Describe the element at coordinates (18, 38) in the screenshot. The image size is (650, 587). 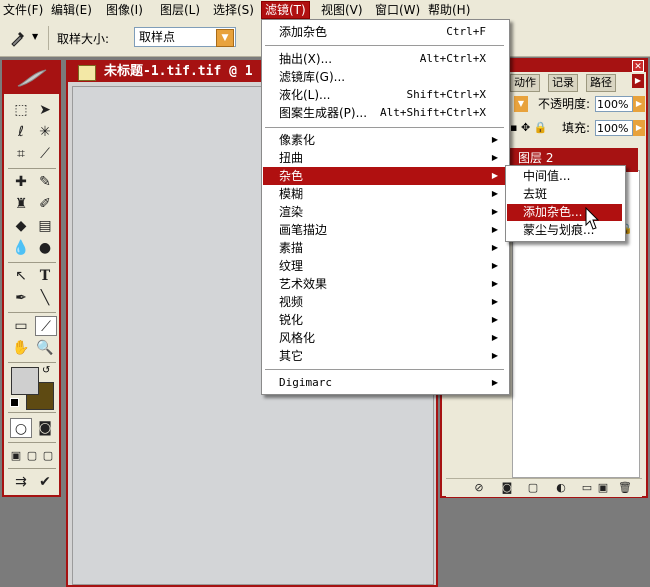
I see `eyedropper-icon` at that location.